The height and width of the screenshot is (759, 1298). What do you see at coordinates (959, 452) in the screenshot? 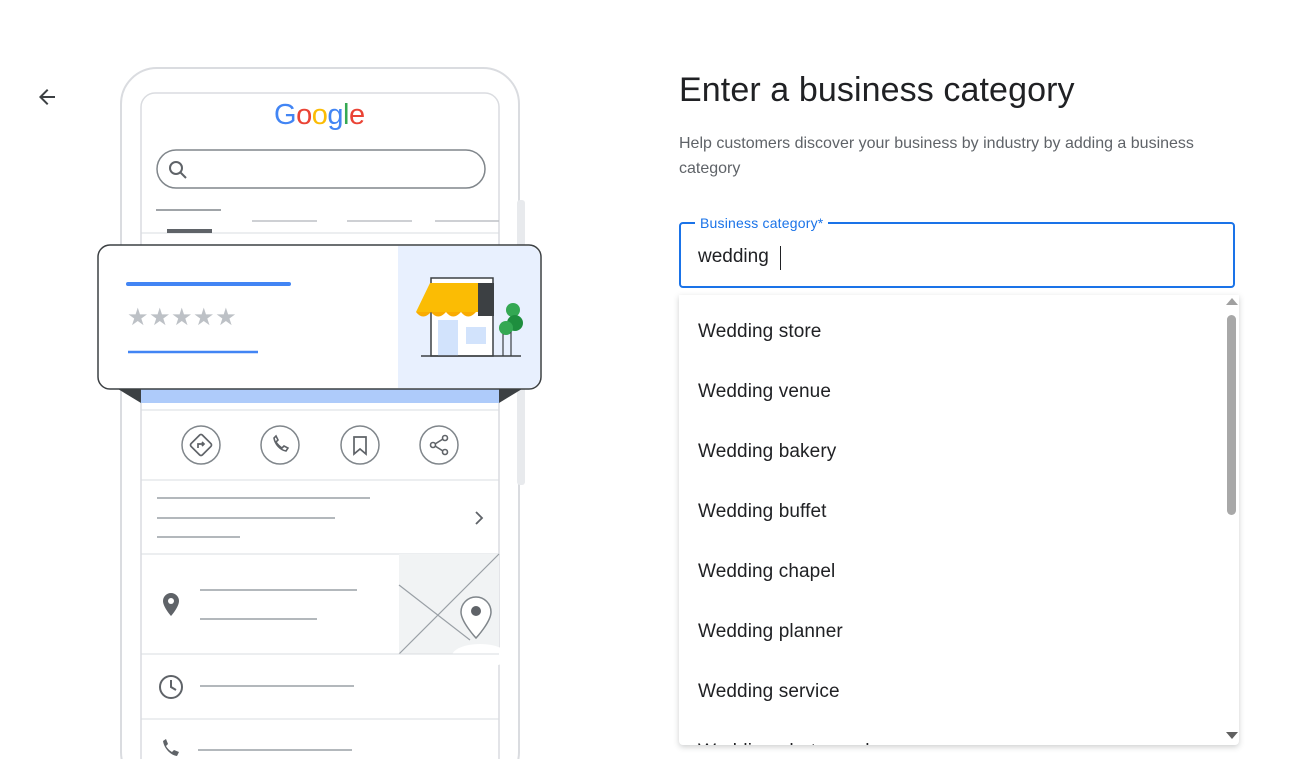
I see `suggestion-option: Wedding bakery` at bounding box center [959, 452].